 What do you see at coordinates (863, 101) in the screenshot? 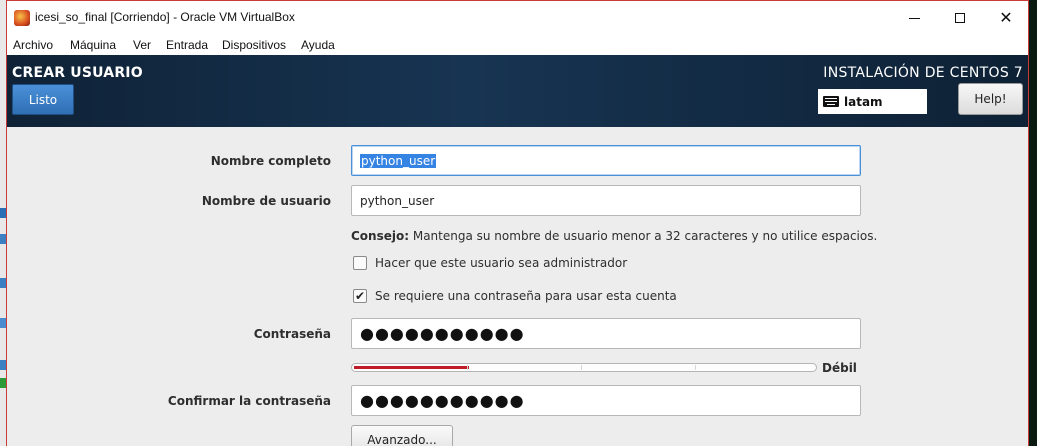
I see `keyboard-layout-label: latam` at bounding box center [863, 101].